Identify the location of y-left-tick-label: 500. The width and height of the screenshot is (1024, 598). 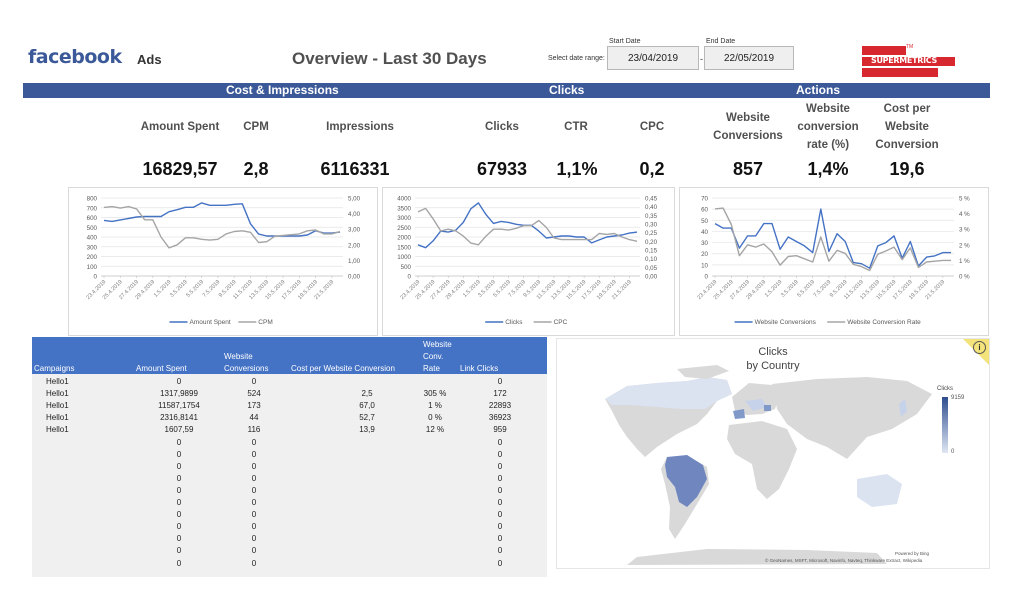
(406, 267).